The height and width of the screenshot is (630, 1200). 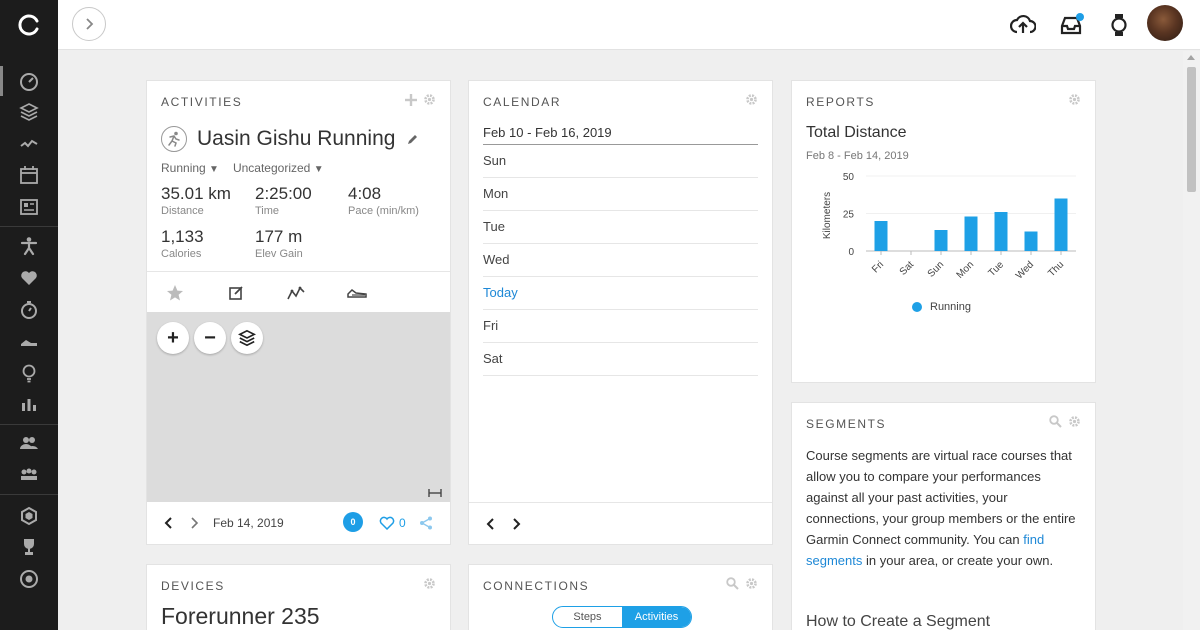 What do you see at coordinates (1119, 25) in the screenshot?
I see `watch-device-icon` at bounding box center [1119, 25].